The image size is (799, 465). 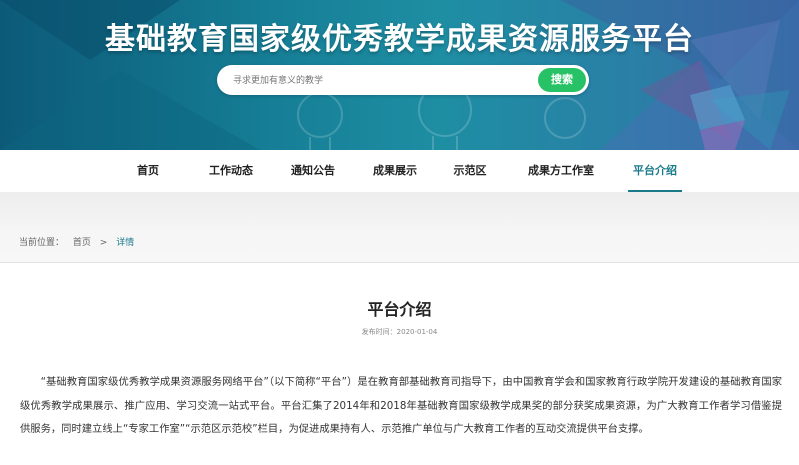 I want to click on search-box: 搜索, so click(x=403, y=80).